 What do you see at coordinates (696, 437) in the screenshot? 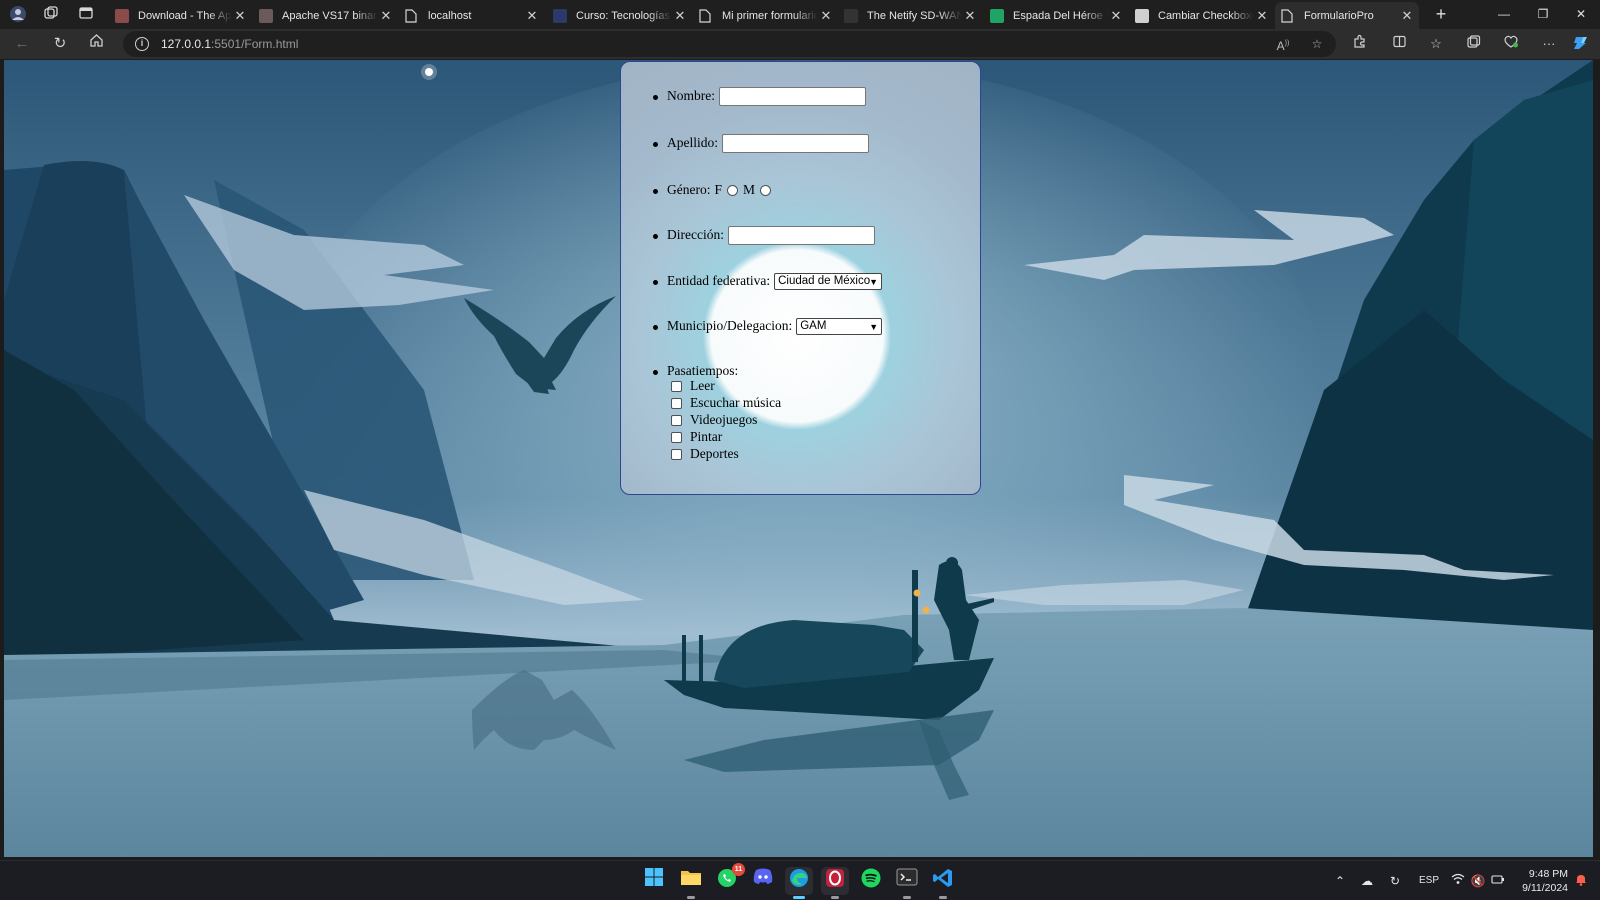
I see `pasatiempo-pintar: Pintar` at bounding box center [696, 437].